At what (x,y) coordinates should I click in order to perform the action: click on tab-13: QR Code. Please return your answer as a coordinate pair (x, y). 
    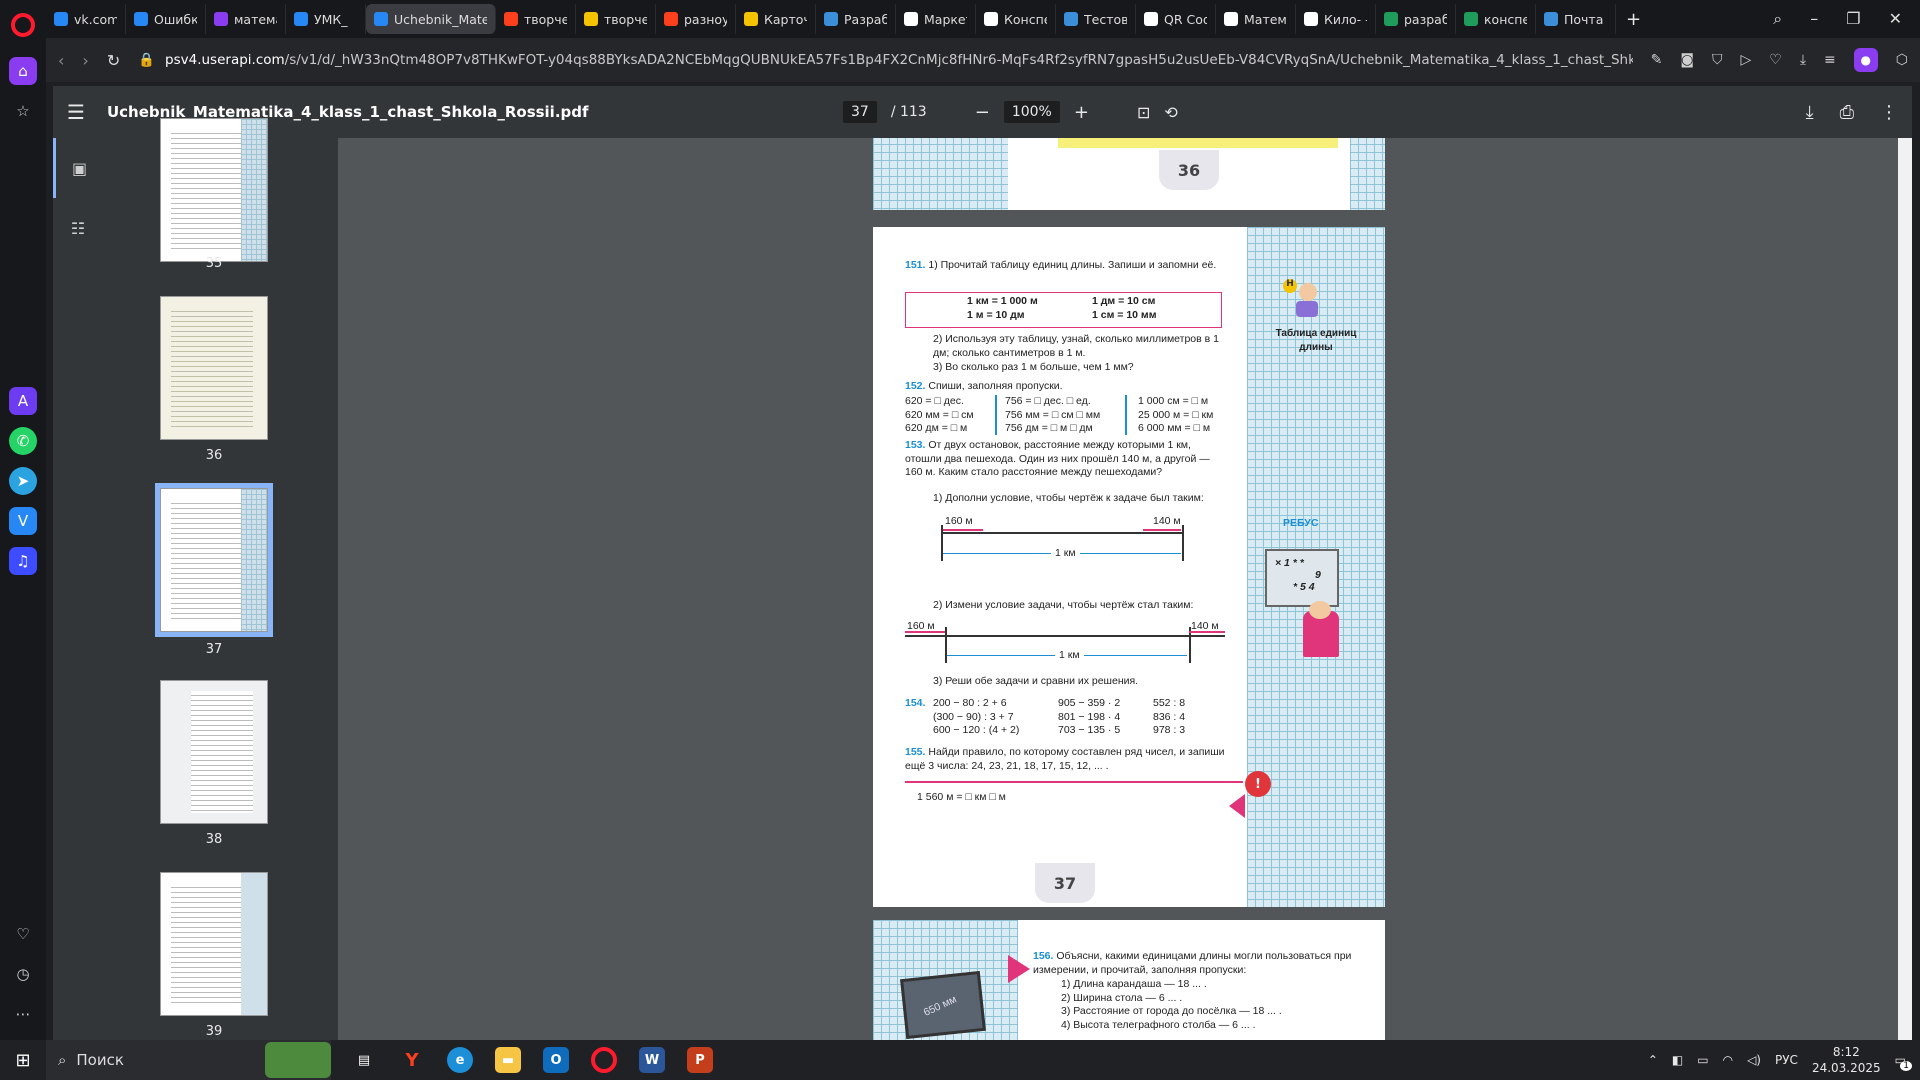
    Looking at the image, I should click on (1176, 19).